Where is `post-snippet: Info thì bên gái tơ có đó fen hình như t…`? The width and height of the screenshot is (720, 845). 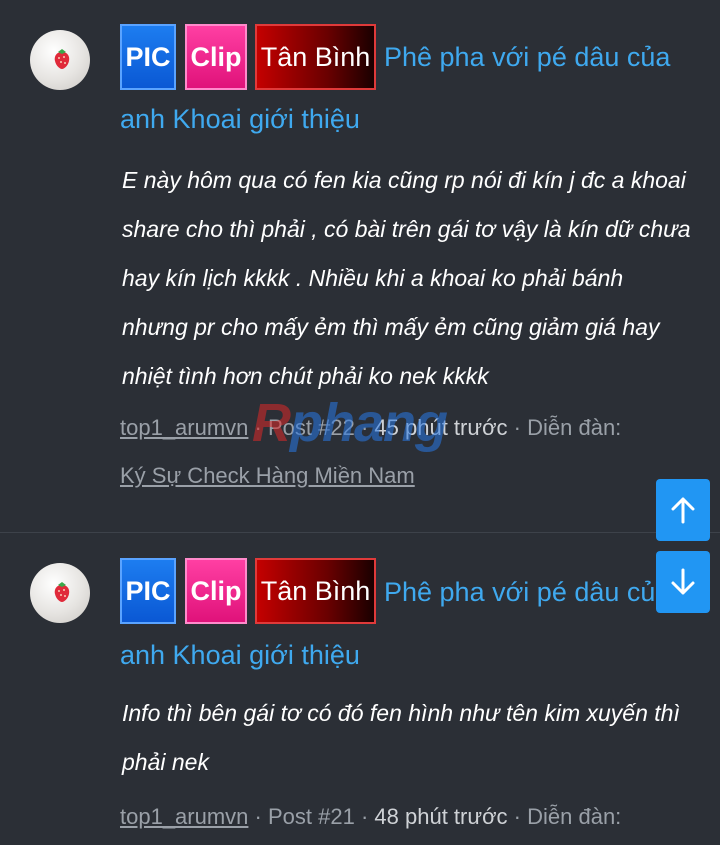 post-snippet: Info thì bên gái tơ có đó fen hình như t… is located at coordinates (401, 737).